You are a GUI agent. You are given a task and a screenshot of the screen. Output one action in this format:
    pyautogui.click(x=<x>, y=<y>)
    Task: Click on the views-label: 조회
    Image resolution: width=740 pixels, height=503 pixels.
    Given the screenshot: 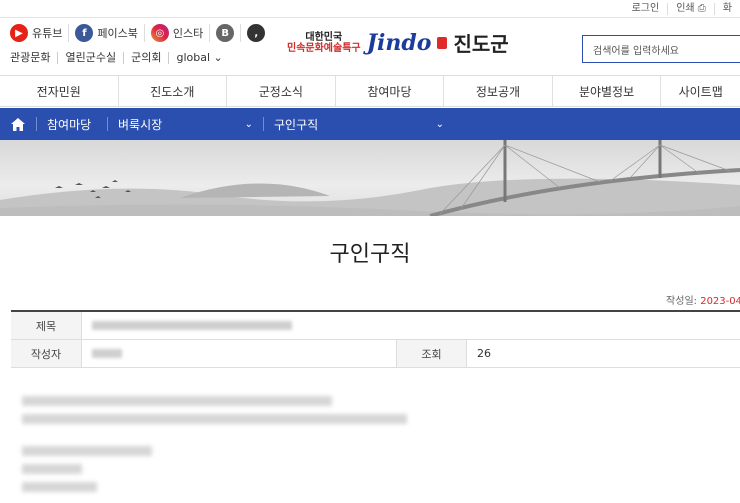 What is the action you would take?
    pyautogui.click(x=431, y=353)
    